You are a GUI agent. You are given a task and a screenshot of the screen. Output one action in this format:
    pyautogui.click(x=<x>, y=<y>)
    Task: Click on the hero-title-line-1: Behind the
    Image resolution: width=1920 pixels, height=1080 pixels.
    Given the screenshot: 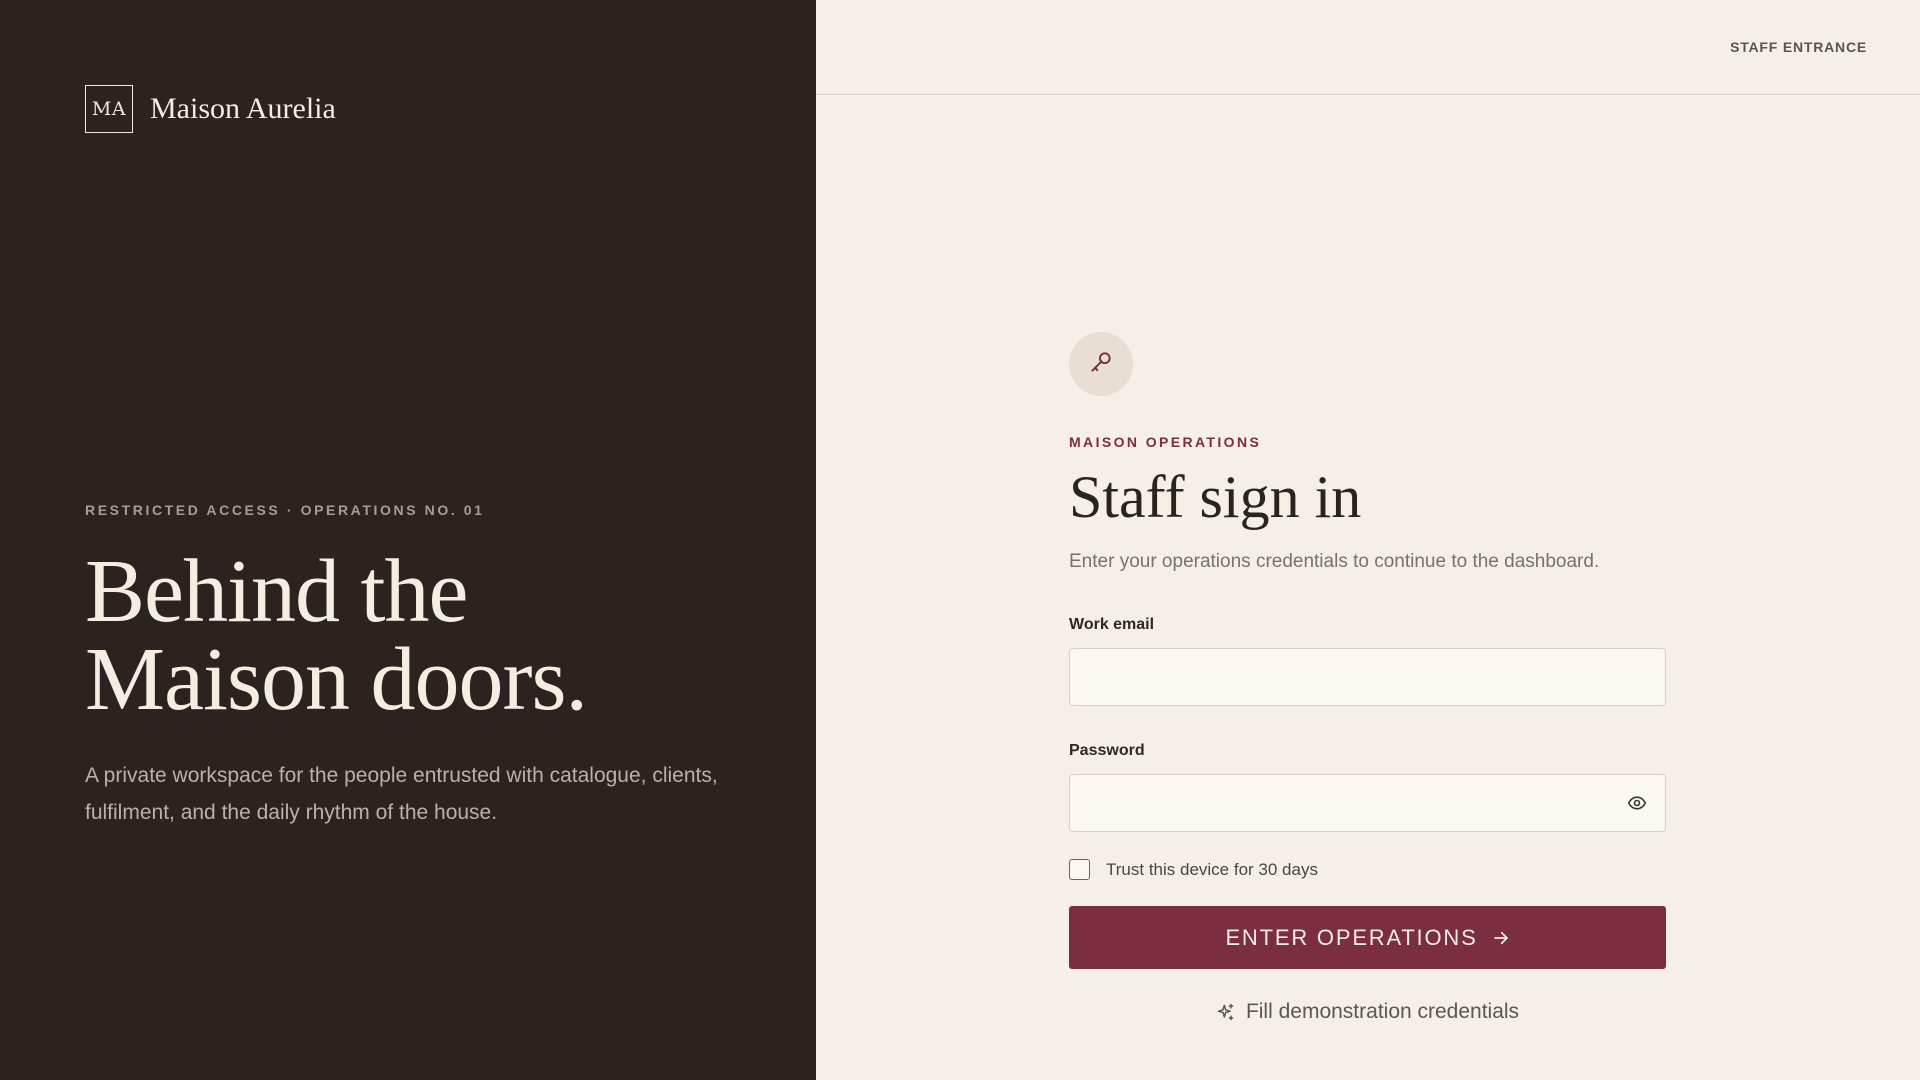 What is the action you would take?
    pyautogui.click(x=276, y=591)
    